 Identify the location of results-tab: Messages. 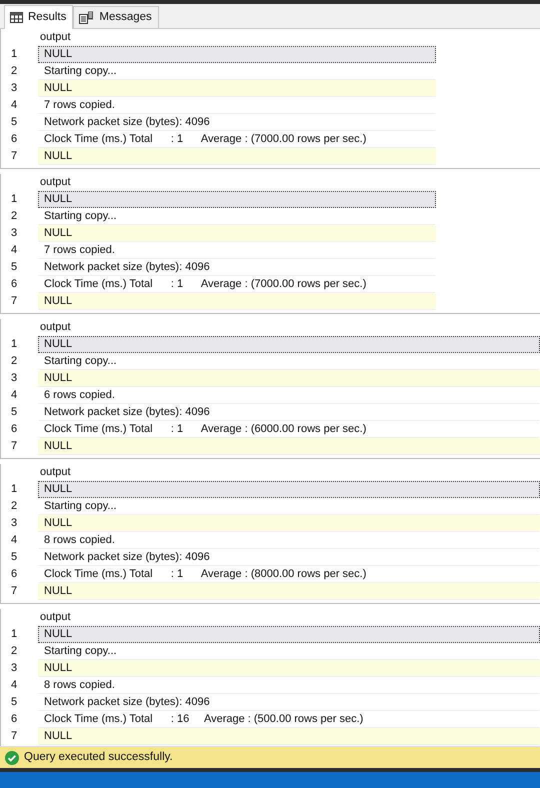
(116, 17).